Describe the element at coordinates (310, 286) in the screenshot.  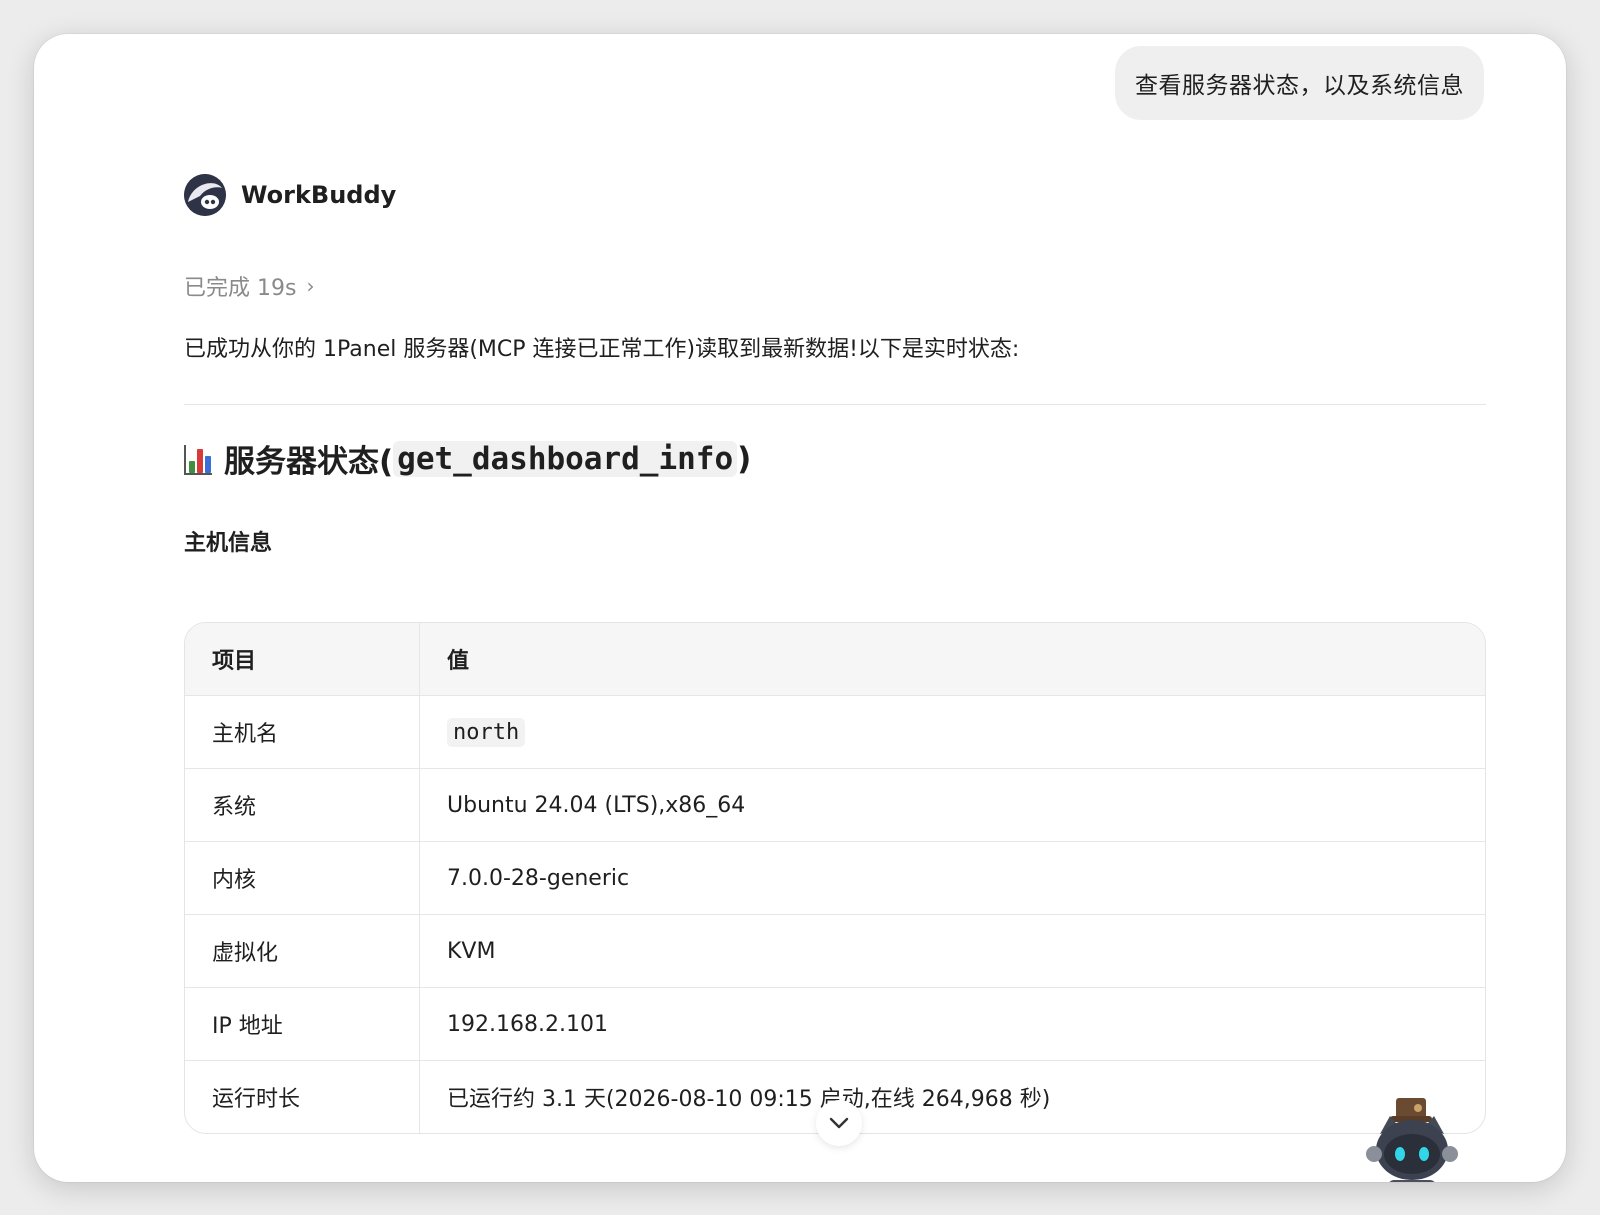
I see `chevron-right-icon: ›` at that location.